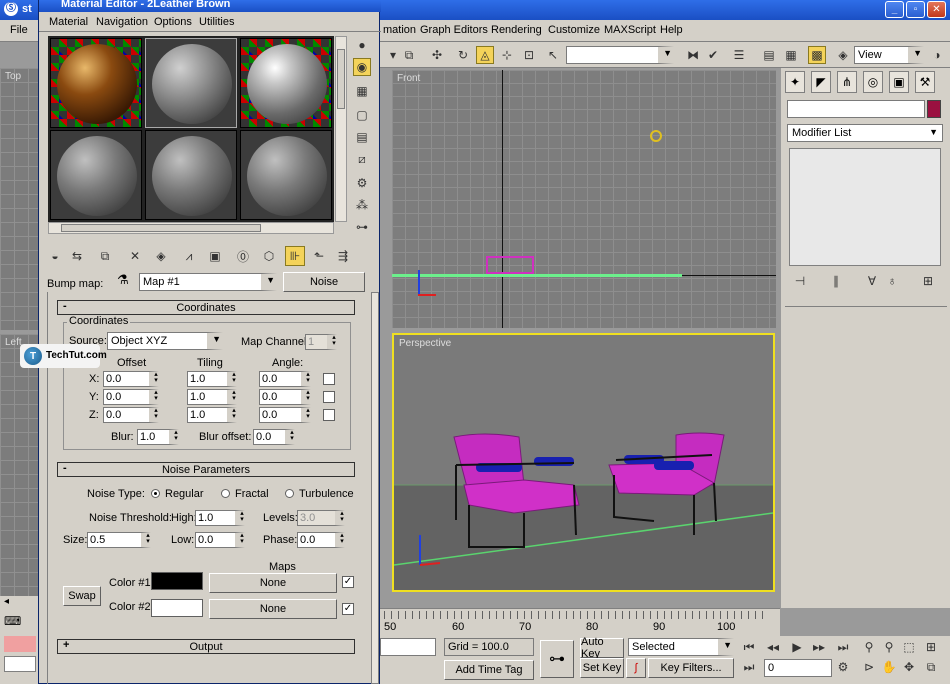 The image size is (950, 684). I want to click on noise-type-fractal-radio, so click(225, 493).